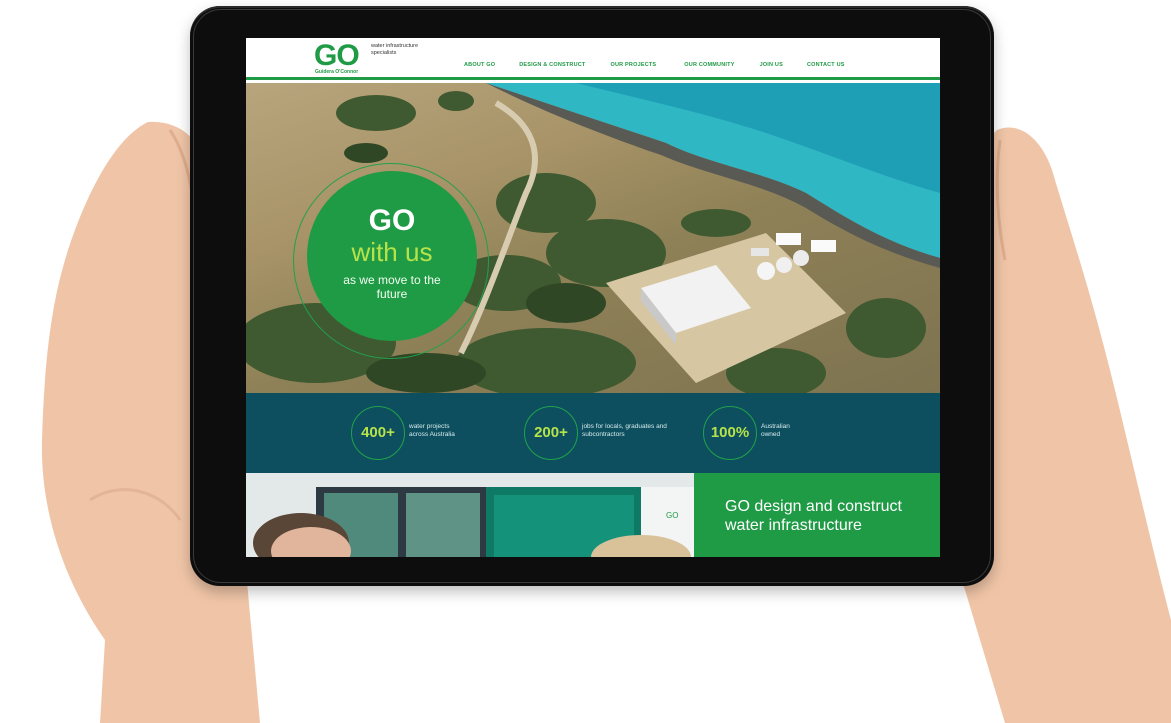 This screenshot has height=723, width=1171. Describe the element at coordinates (395, 49) in the screenshot. I see `logo-tagline: water infrastructure specialists` at that location.